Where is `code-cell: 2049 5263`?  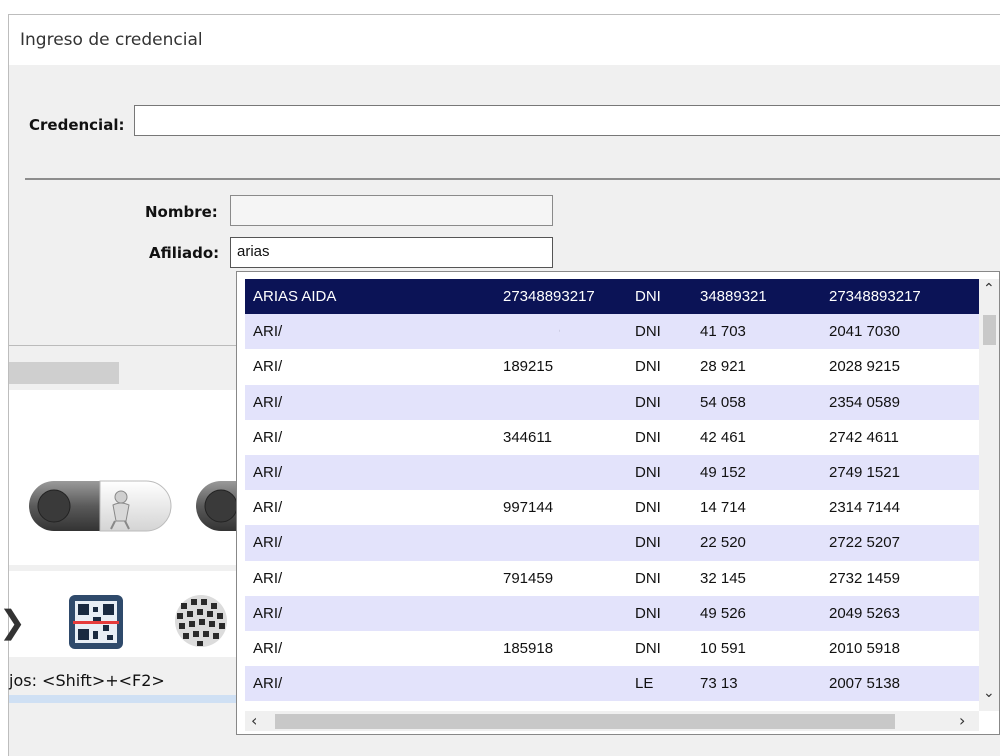
code-cell: 2049 5263 is located at coordinates (864, 613).